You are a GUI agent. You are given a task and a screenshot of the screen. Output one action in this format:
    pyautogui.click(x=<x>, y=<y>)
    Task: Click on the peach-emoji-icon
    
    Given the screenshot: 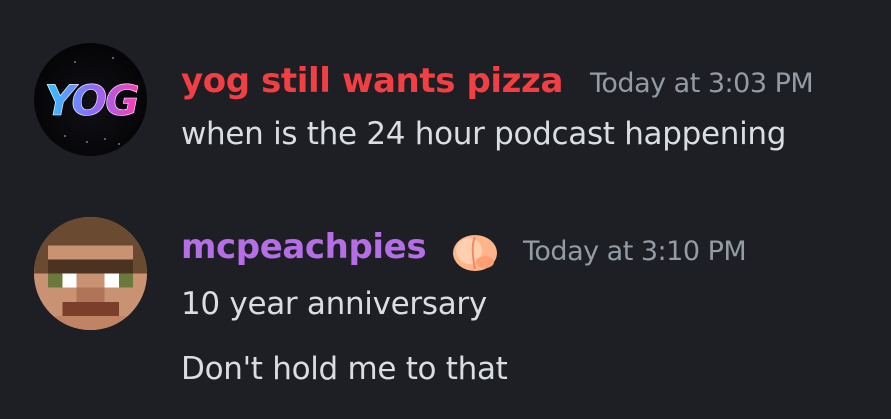 What is the action you would take?
    pyautogui.click(x=475, y=253)
    